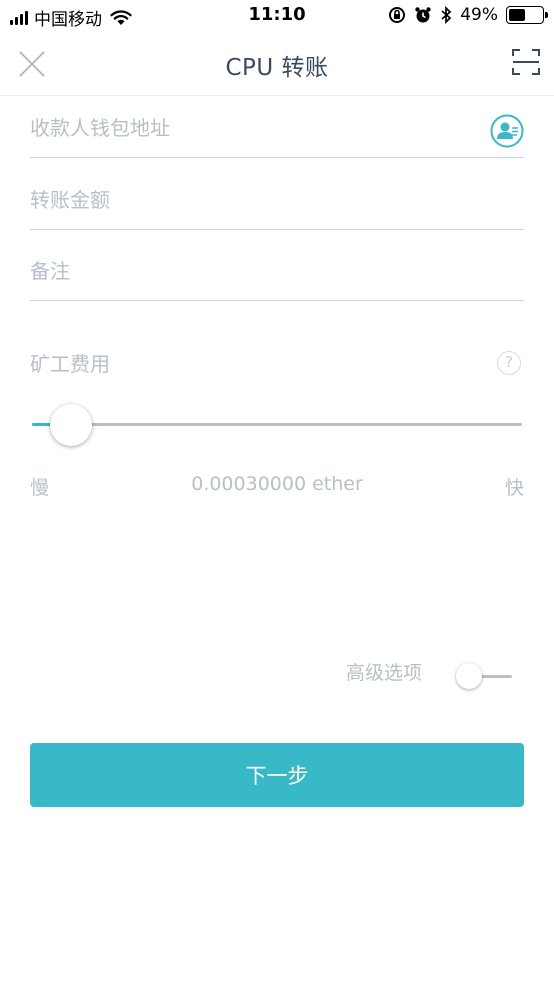  What do you see at coordinates (469, 676) in the screenshot?
I see `toggle-thumb` at bounding box center [469, 676].